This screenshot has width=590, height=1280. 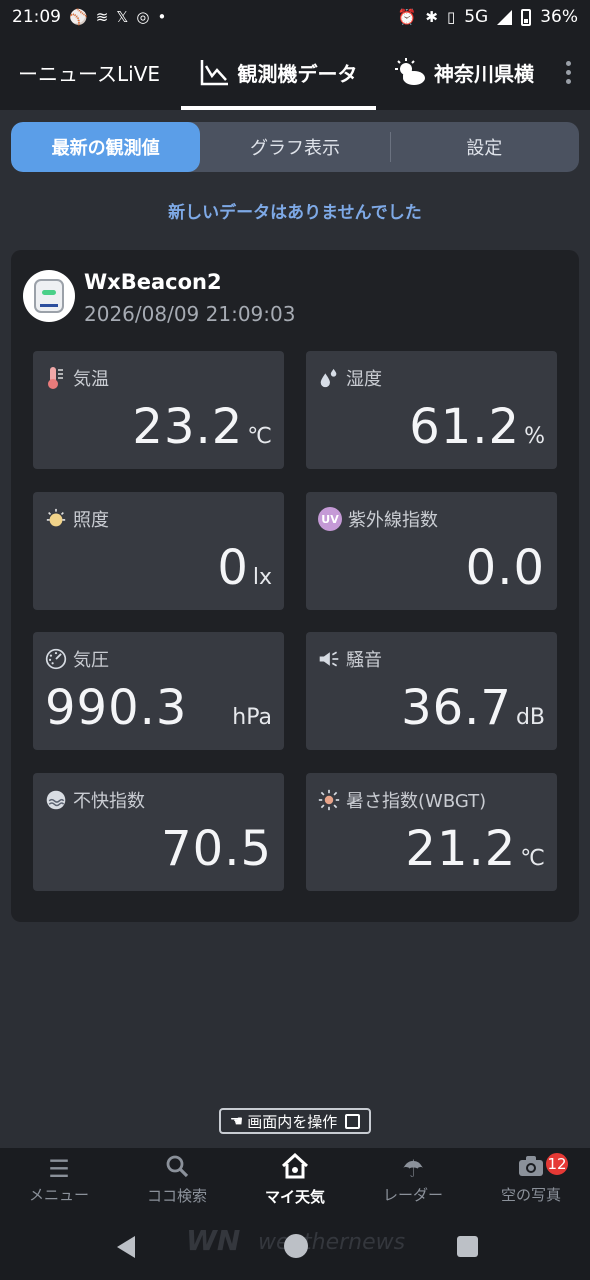 I want to click on tab-label: ーニュースLiVE, so click(x=89, y=73).